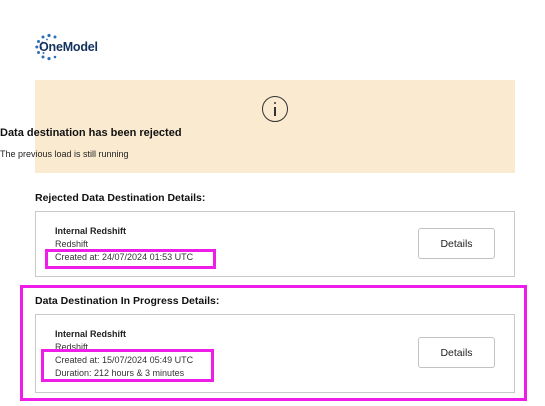 Image resolution: width=545 pixels, height=406 pixels. I want to click on alert-subtitle: The previous load is still running, so click(64, 154).